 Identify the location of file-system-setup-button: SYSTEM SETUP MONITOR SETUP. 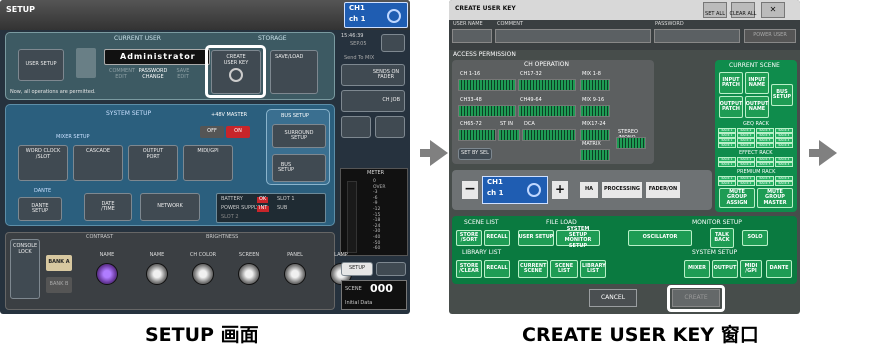
(578, 237).